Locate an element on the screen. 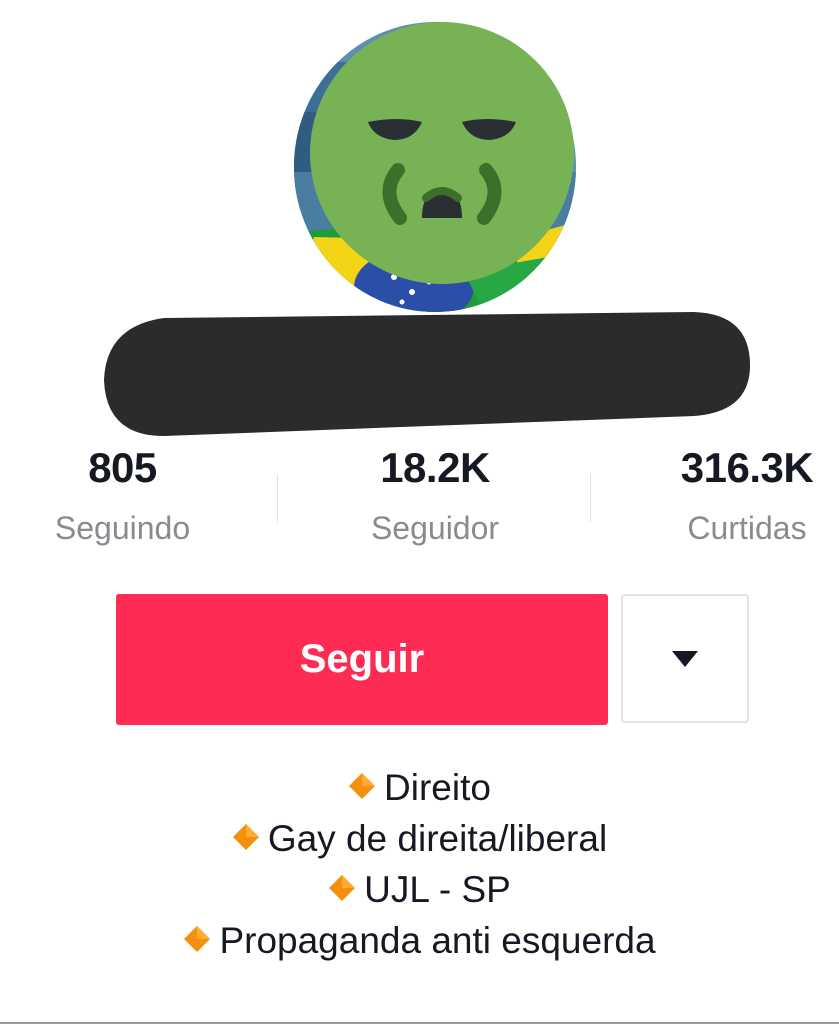 The width and height of the screenshot is (839, 1024). bio-text: UJL - SP is located at coordinates (437, 889).